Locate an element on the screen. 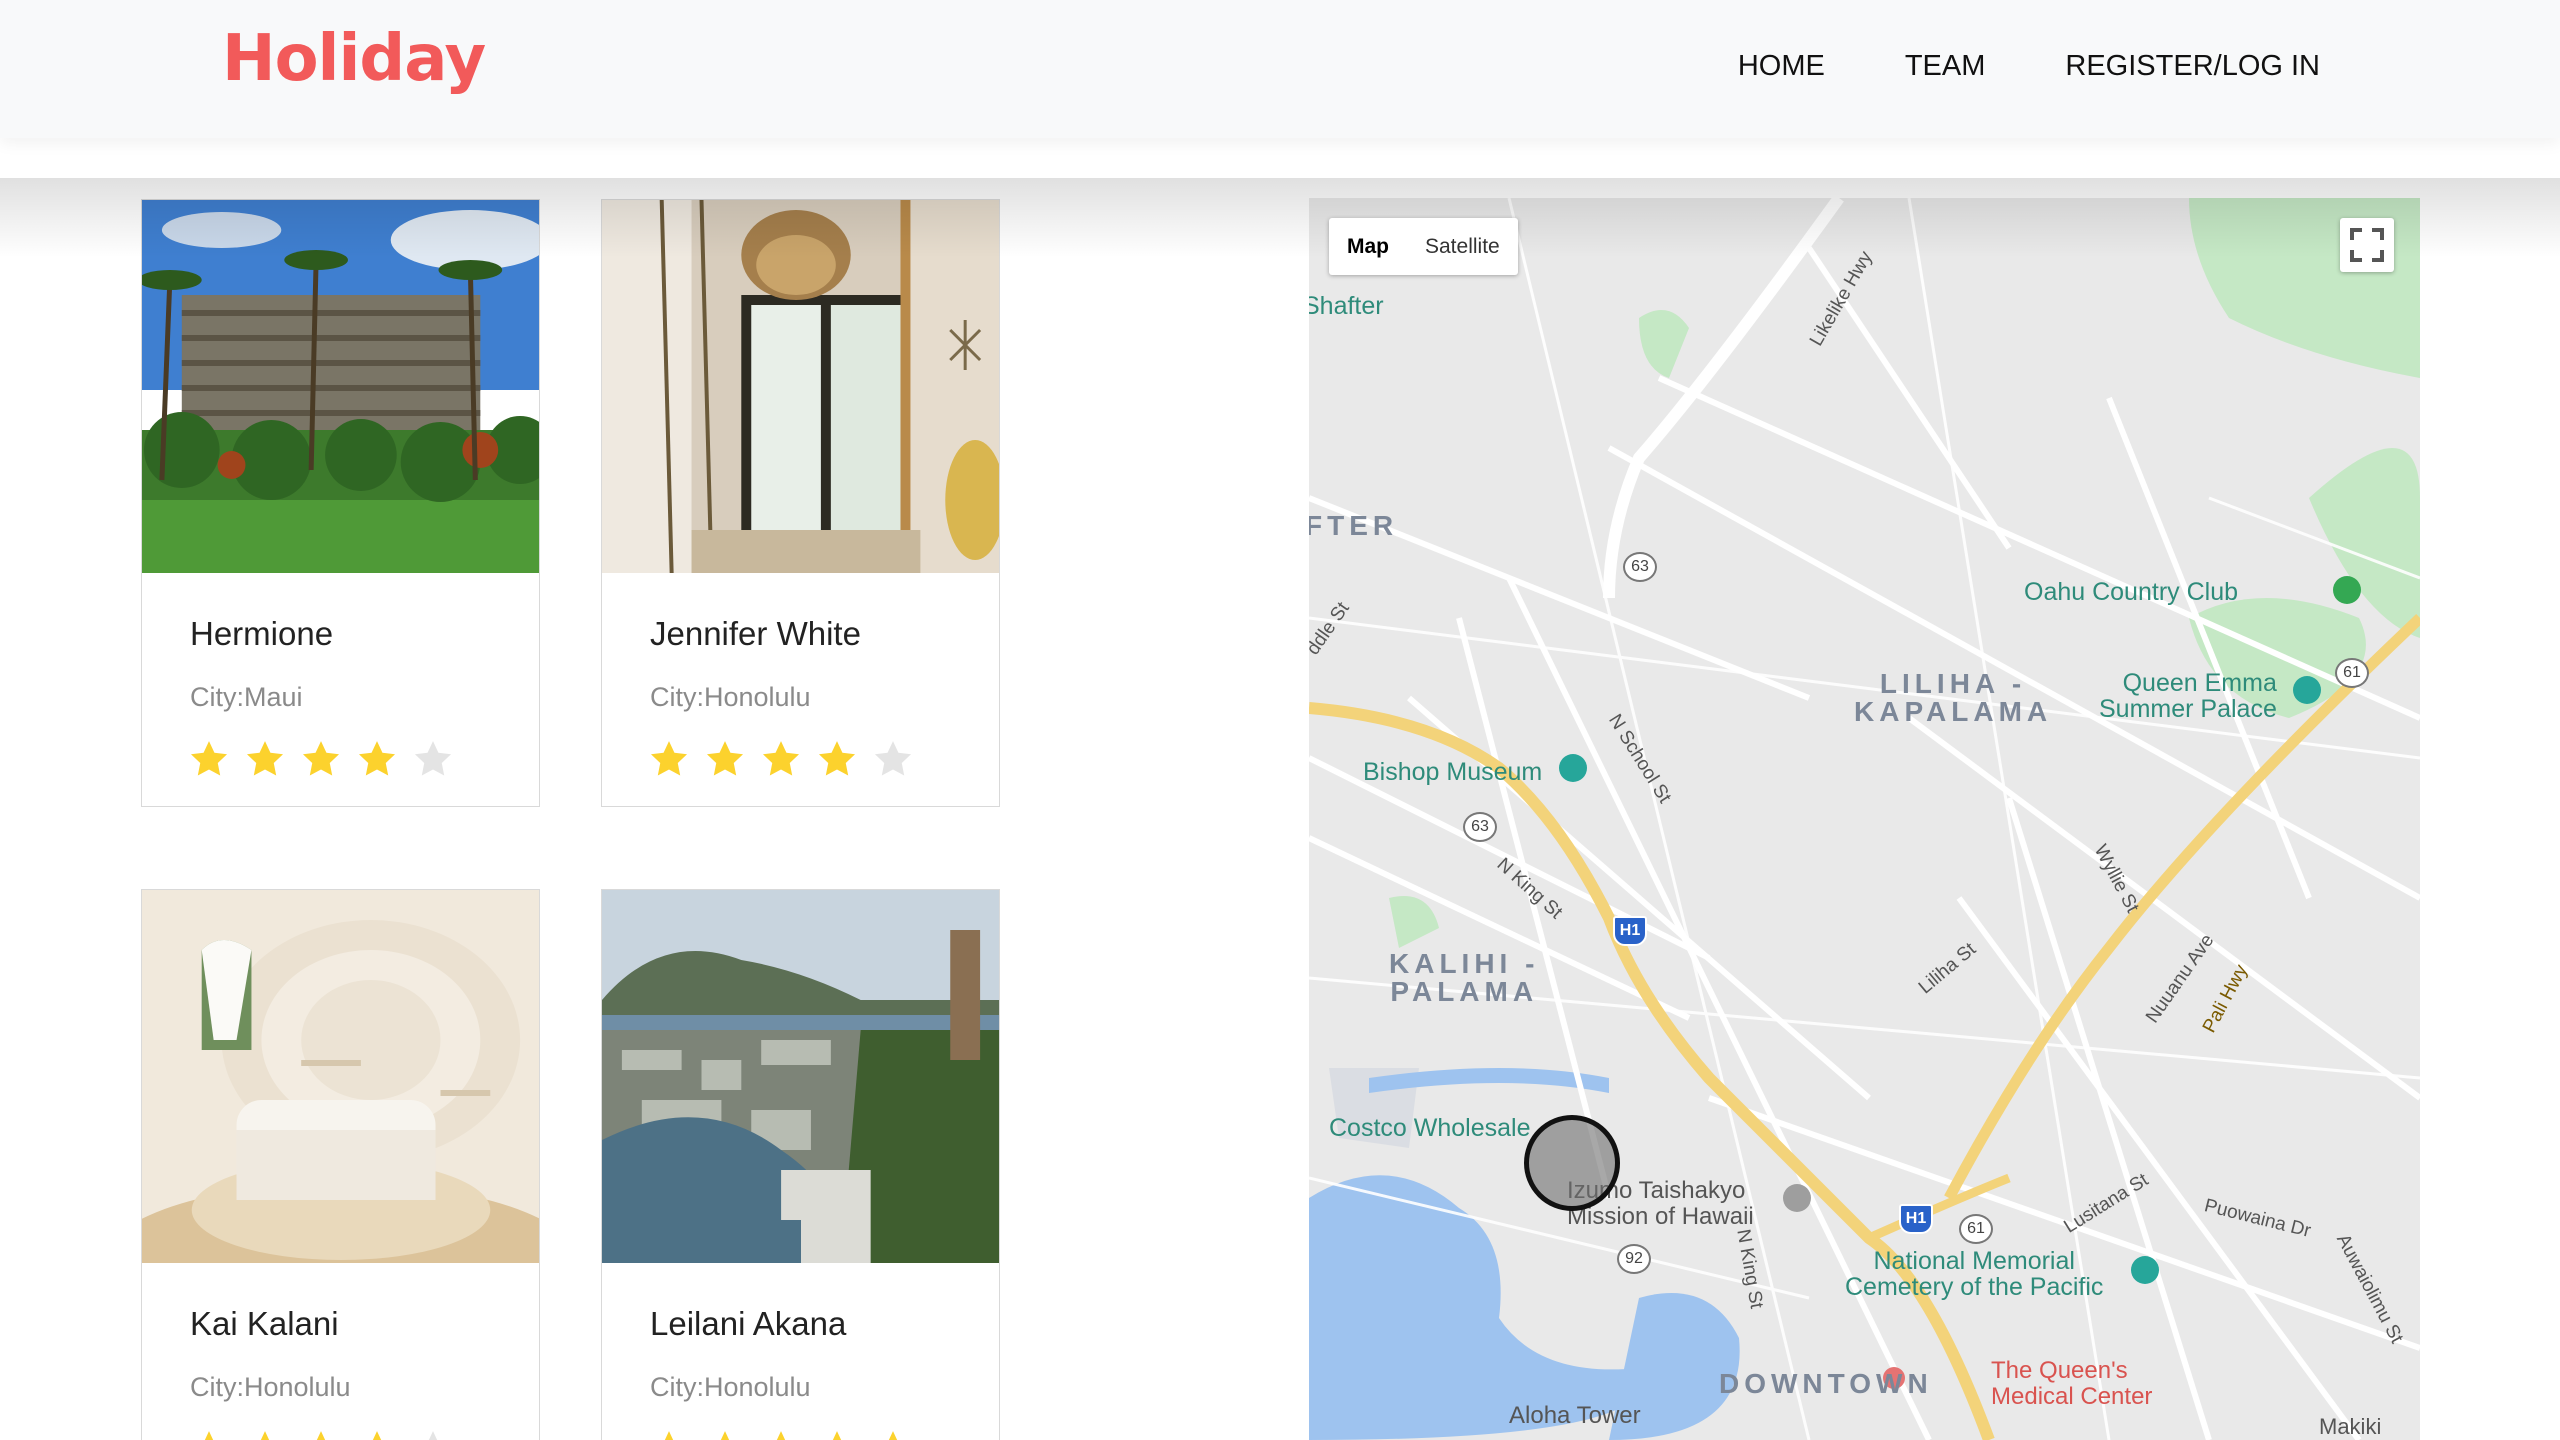 The height and width of the screenshot is (1440, 2560). map-area-label: FTER is located at coordinates (1354, 525).